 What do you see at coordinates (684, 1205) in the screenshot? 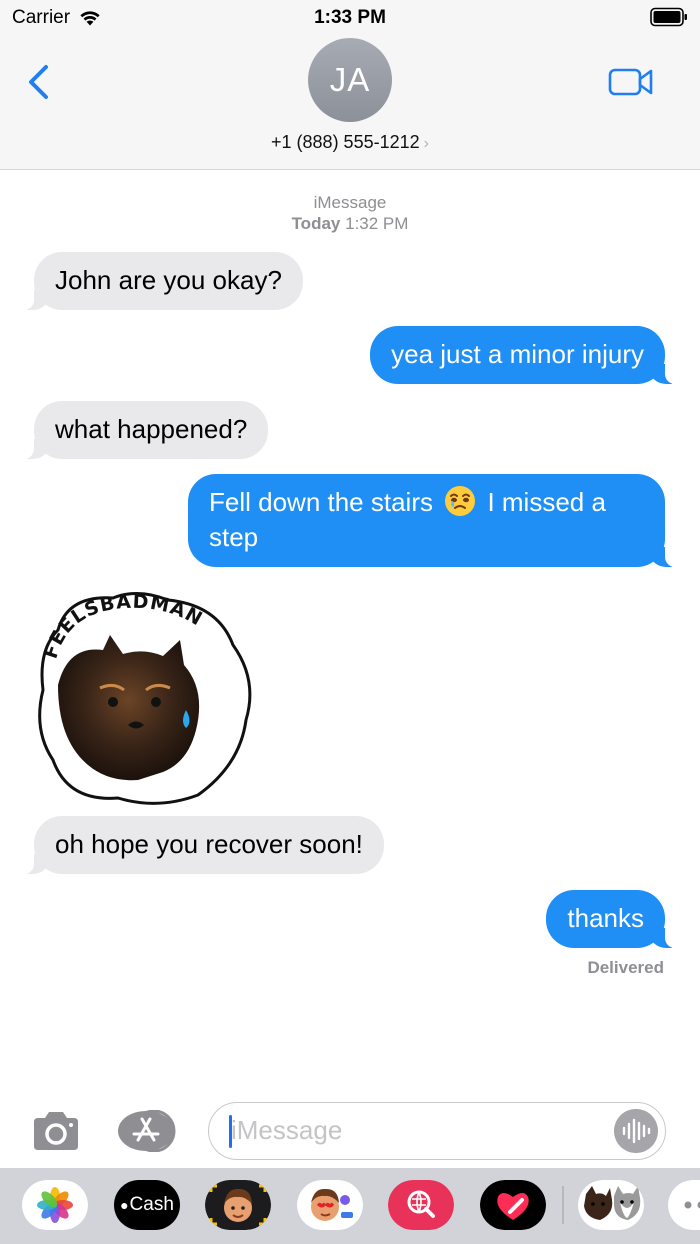
I see `more-apps-icon` at bounding box center [684, 1205].